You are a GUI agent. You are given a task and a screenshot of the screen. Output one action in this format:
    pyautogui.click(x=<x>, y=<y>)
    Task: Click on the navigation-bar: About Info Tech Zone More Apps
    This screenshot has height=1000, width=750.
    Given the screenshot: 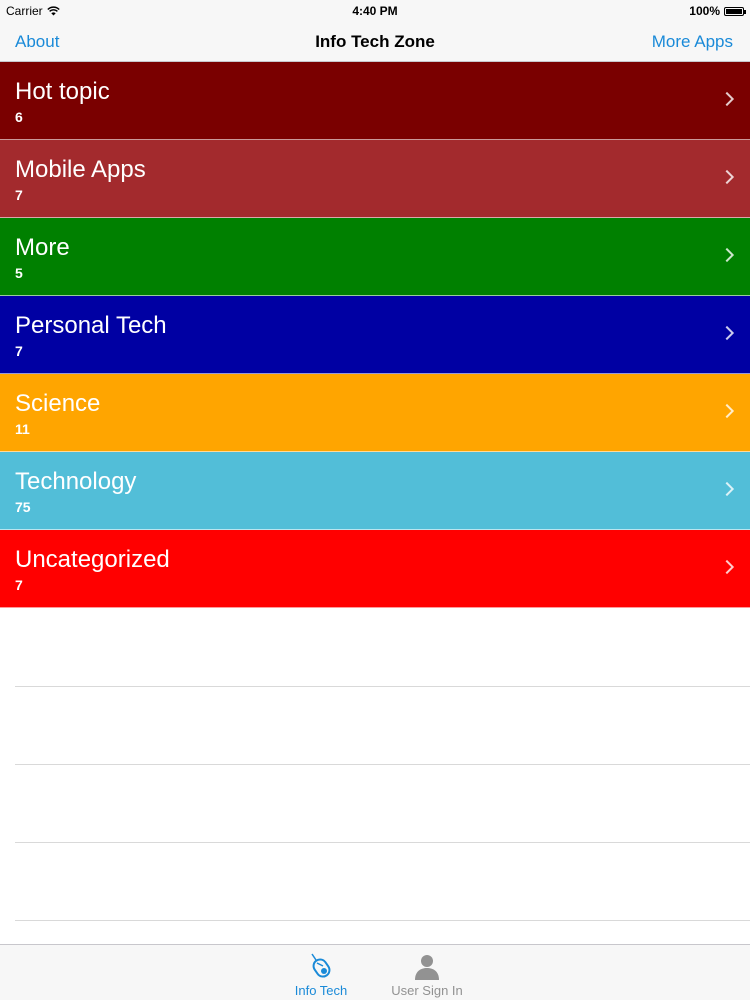 What is the action you would take?
    pyautogui.click(x=375, y=41)
    